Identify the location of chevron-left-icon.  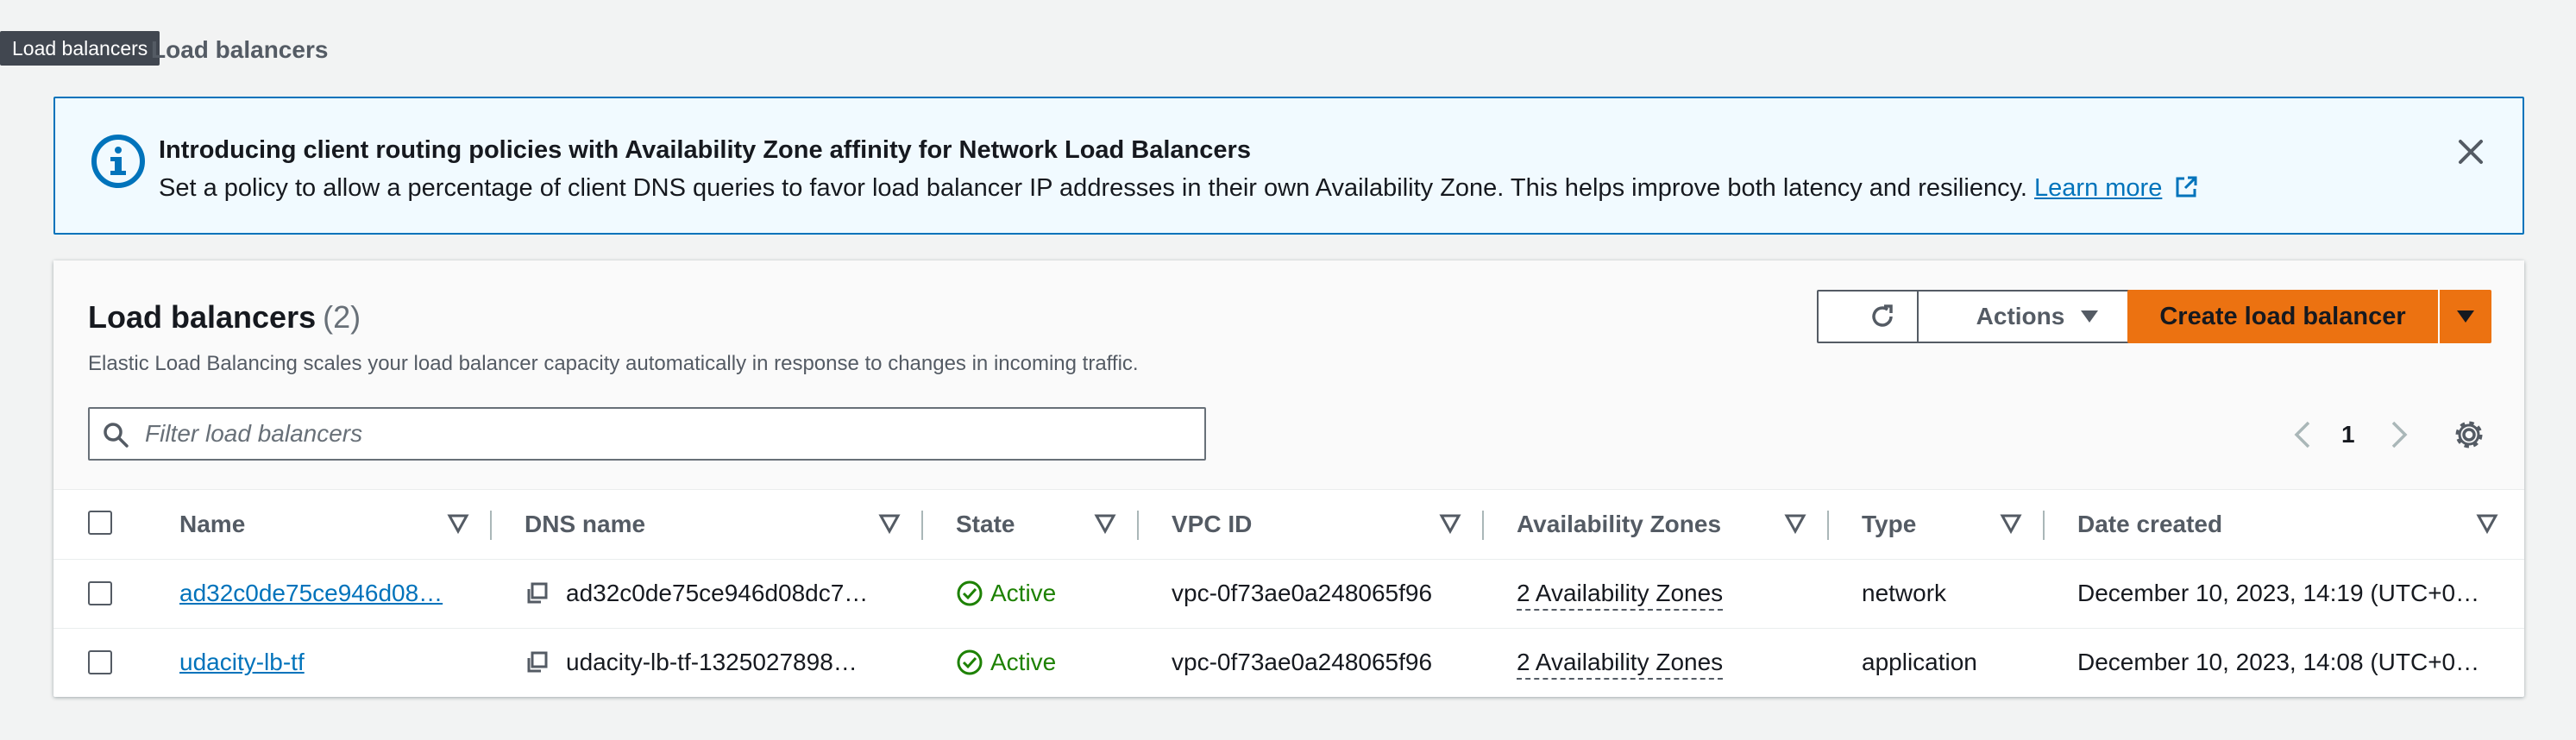
(2303, 434).